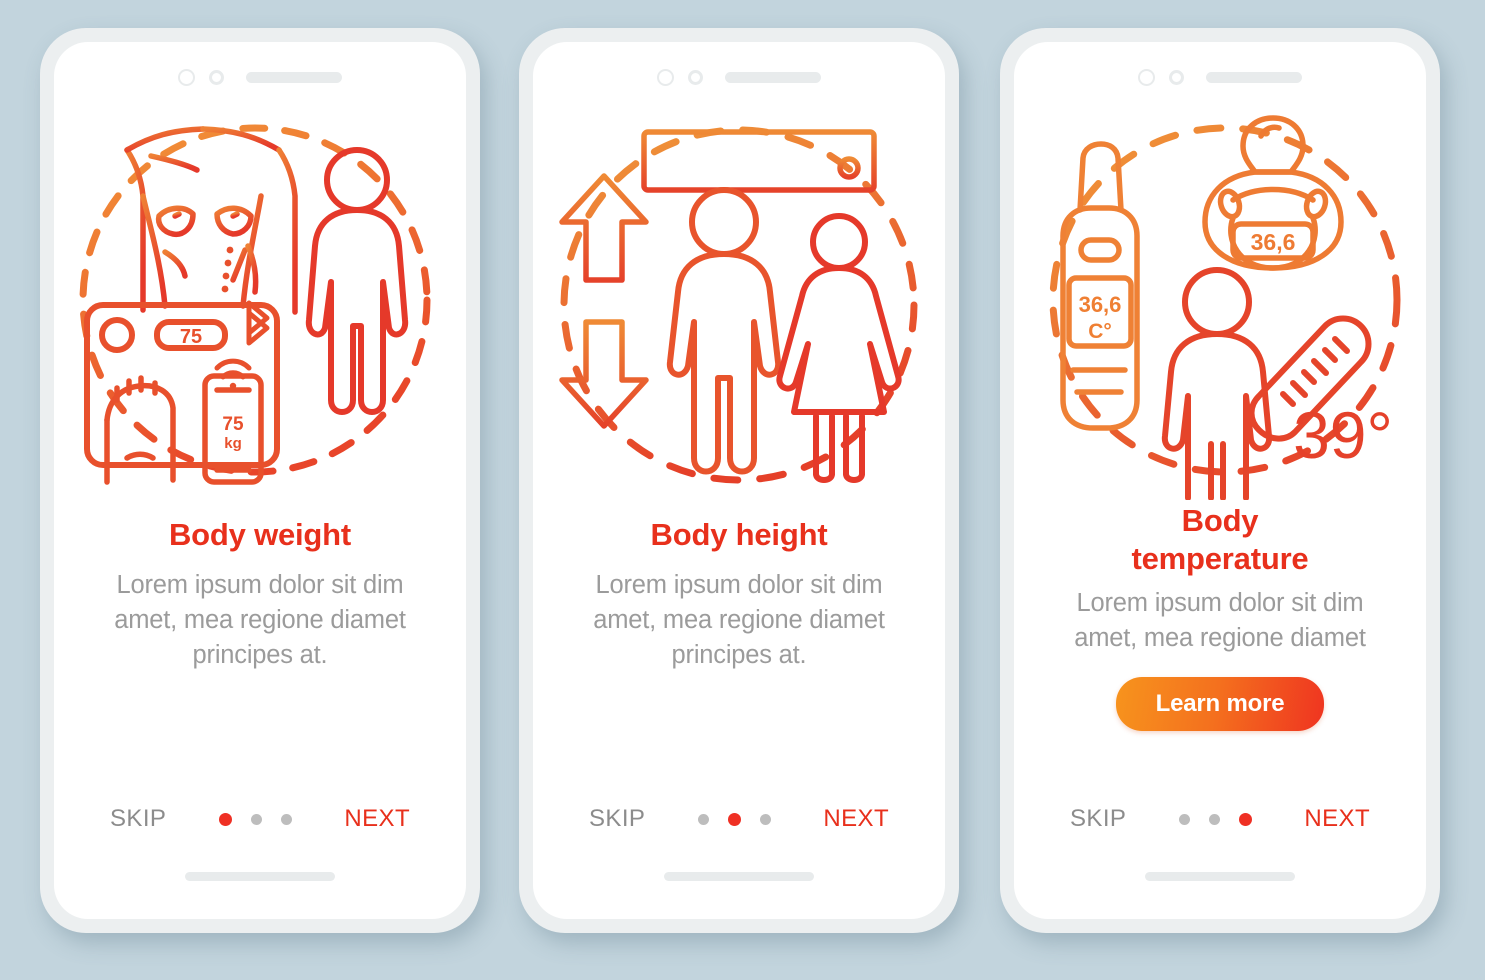 The height and width of the screenshot is (980, 1485). What do you see at coordinates (233, 443) in the screenshot?
I see `phone-weight-unit: kg` at bounding box center [233, 443].